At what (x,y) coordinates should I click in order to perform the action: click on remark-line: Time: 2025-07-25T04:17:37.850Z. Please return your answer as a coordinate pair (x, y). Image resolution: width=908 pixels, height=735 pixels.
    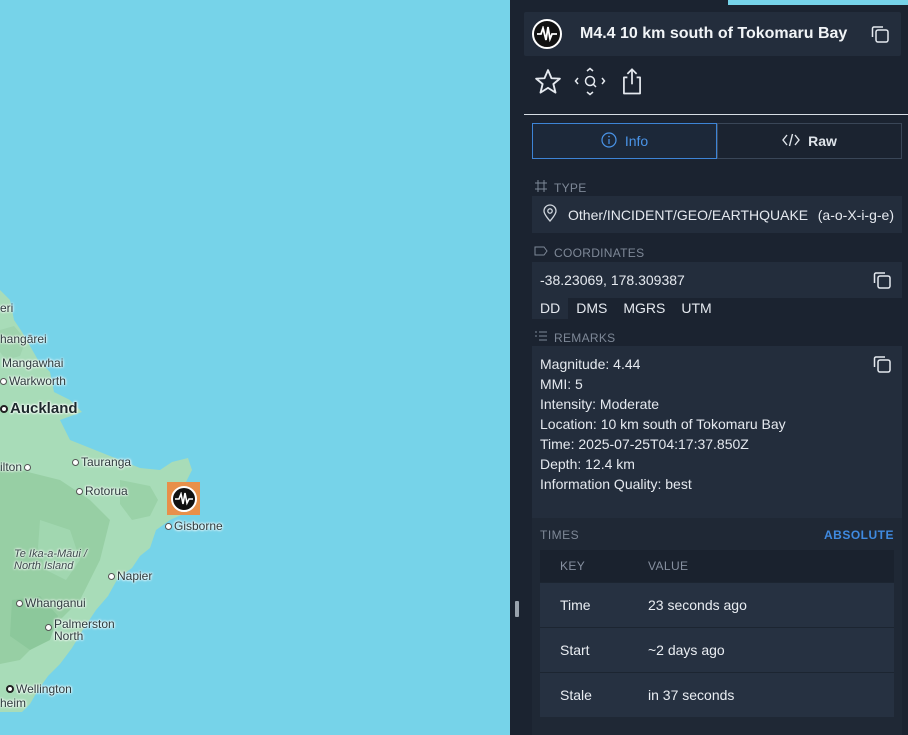
    Looking at the image, I should click on (644, 444).